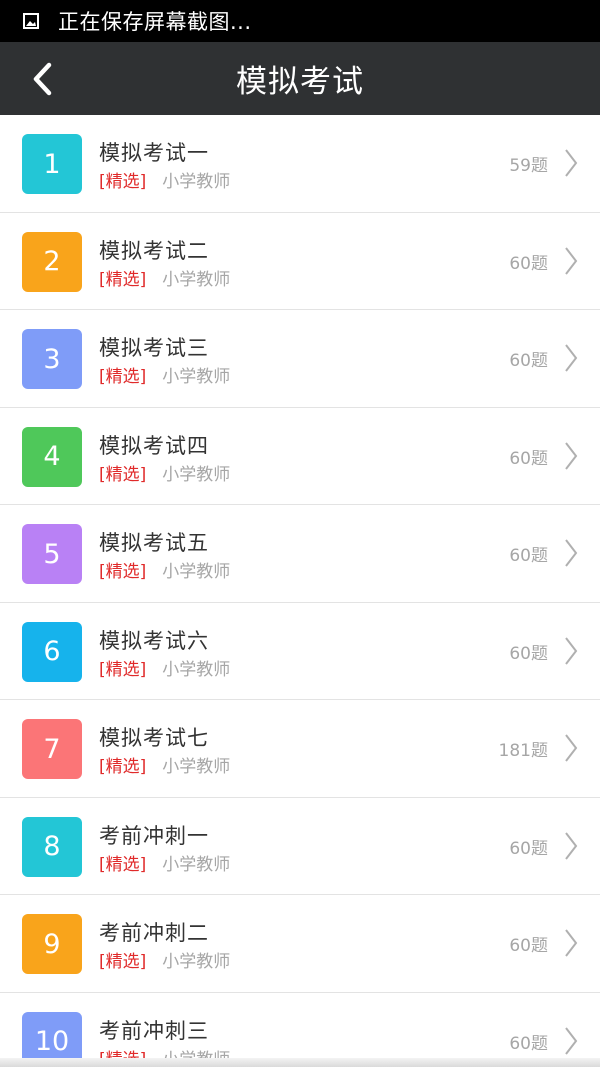 The image size is (600, 1067). What do you see at coordinates (300, 1030) in the screenshot?
I see `exam-row-10: 10 考前冲刺三 [精选] 小学教师 60题` at bounding box center [300, 1030].